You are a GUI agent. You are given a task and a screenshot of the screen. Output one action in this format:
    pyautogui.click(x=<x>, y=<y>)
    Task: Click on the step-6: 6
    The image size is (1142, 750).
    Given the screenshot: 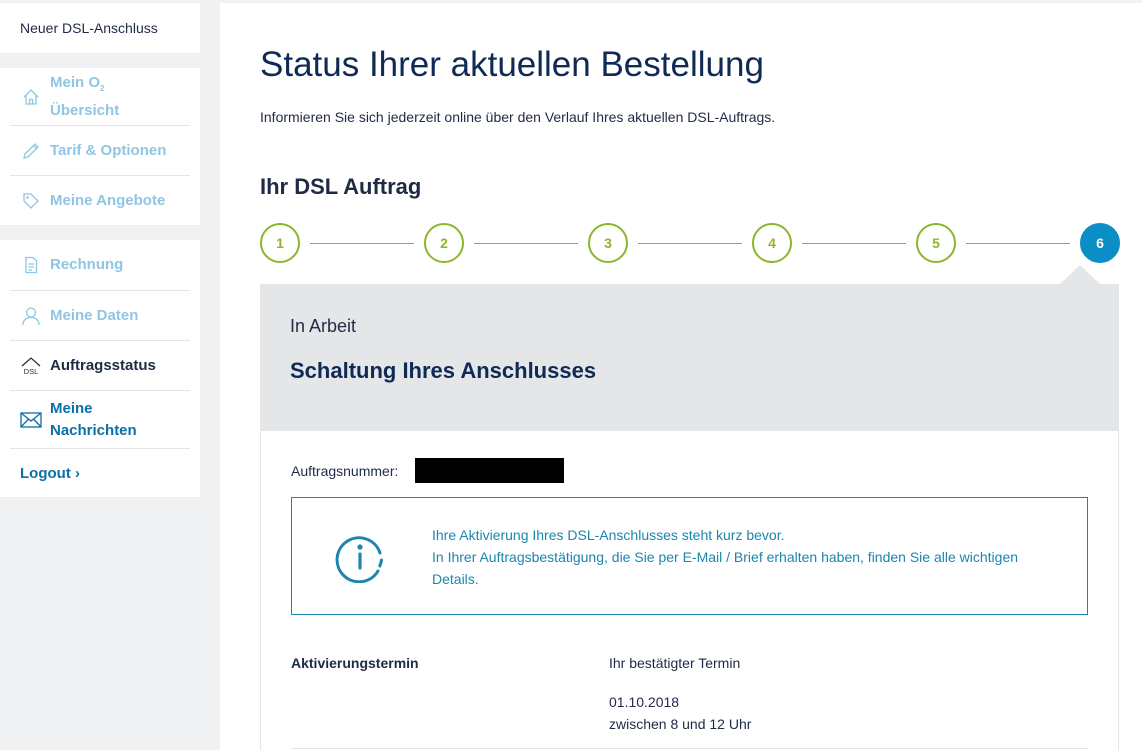 What is the action you would take?
    pyautogui.click(x=1100, y=243)
    